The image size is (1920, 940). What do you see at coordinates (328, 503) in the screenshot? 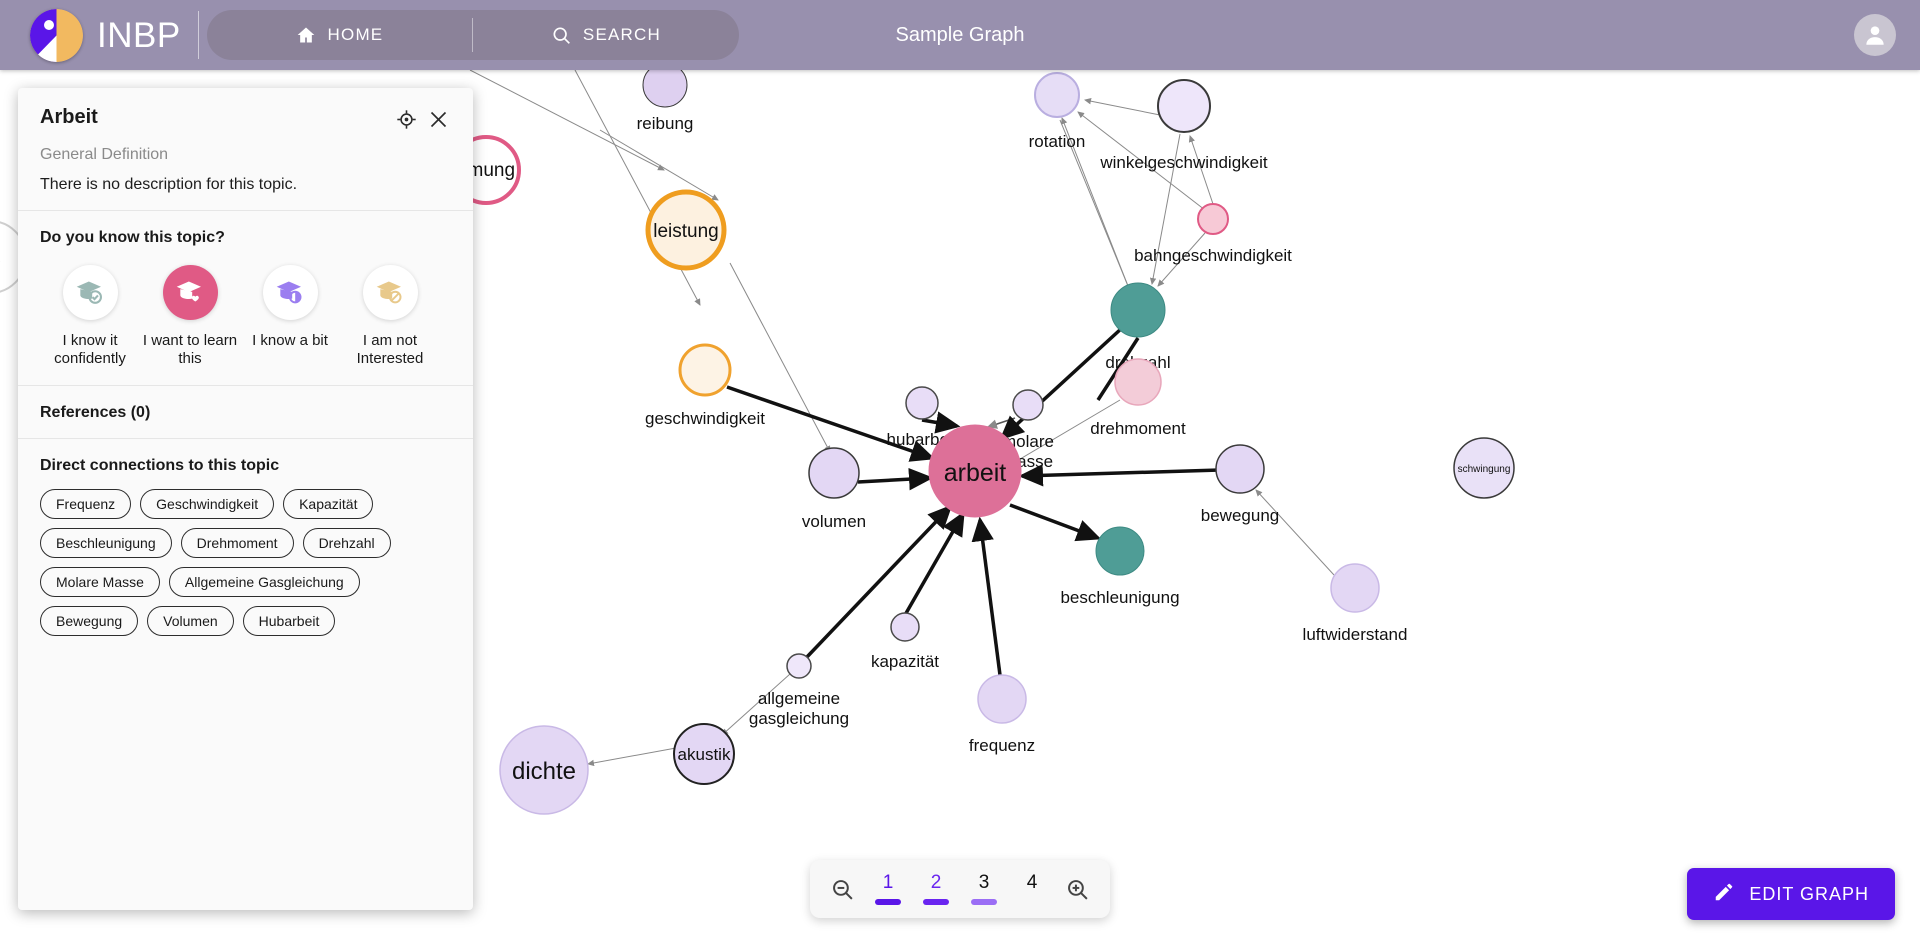
I see `connection-chip: Kapazität` at bounding box center [328, 503].